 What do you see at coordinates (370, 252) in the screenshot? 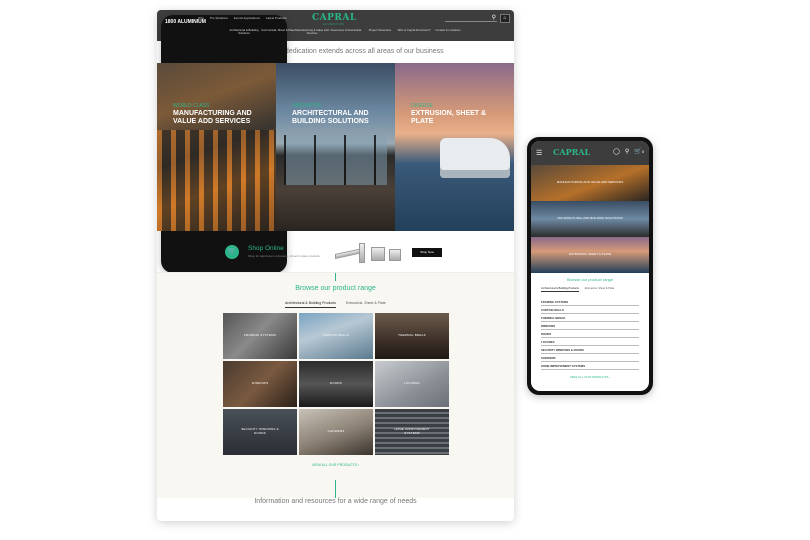
I see `aluminium-profiles-image` at bounding box center [370, 252].